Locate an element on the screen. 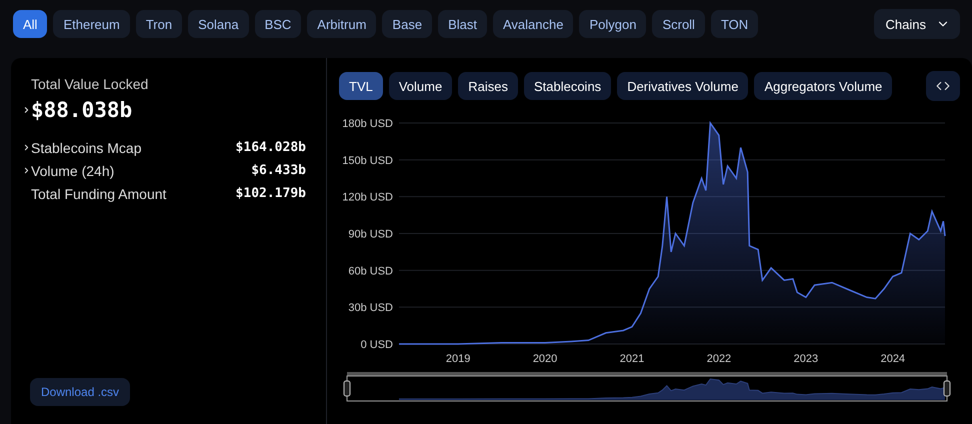 The height and width of the screenshot is (424, 972). chain-tab: Polygon is located at coordinates (612, 24).